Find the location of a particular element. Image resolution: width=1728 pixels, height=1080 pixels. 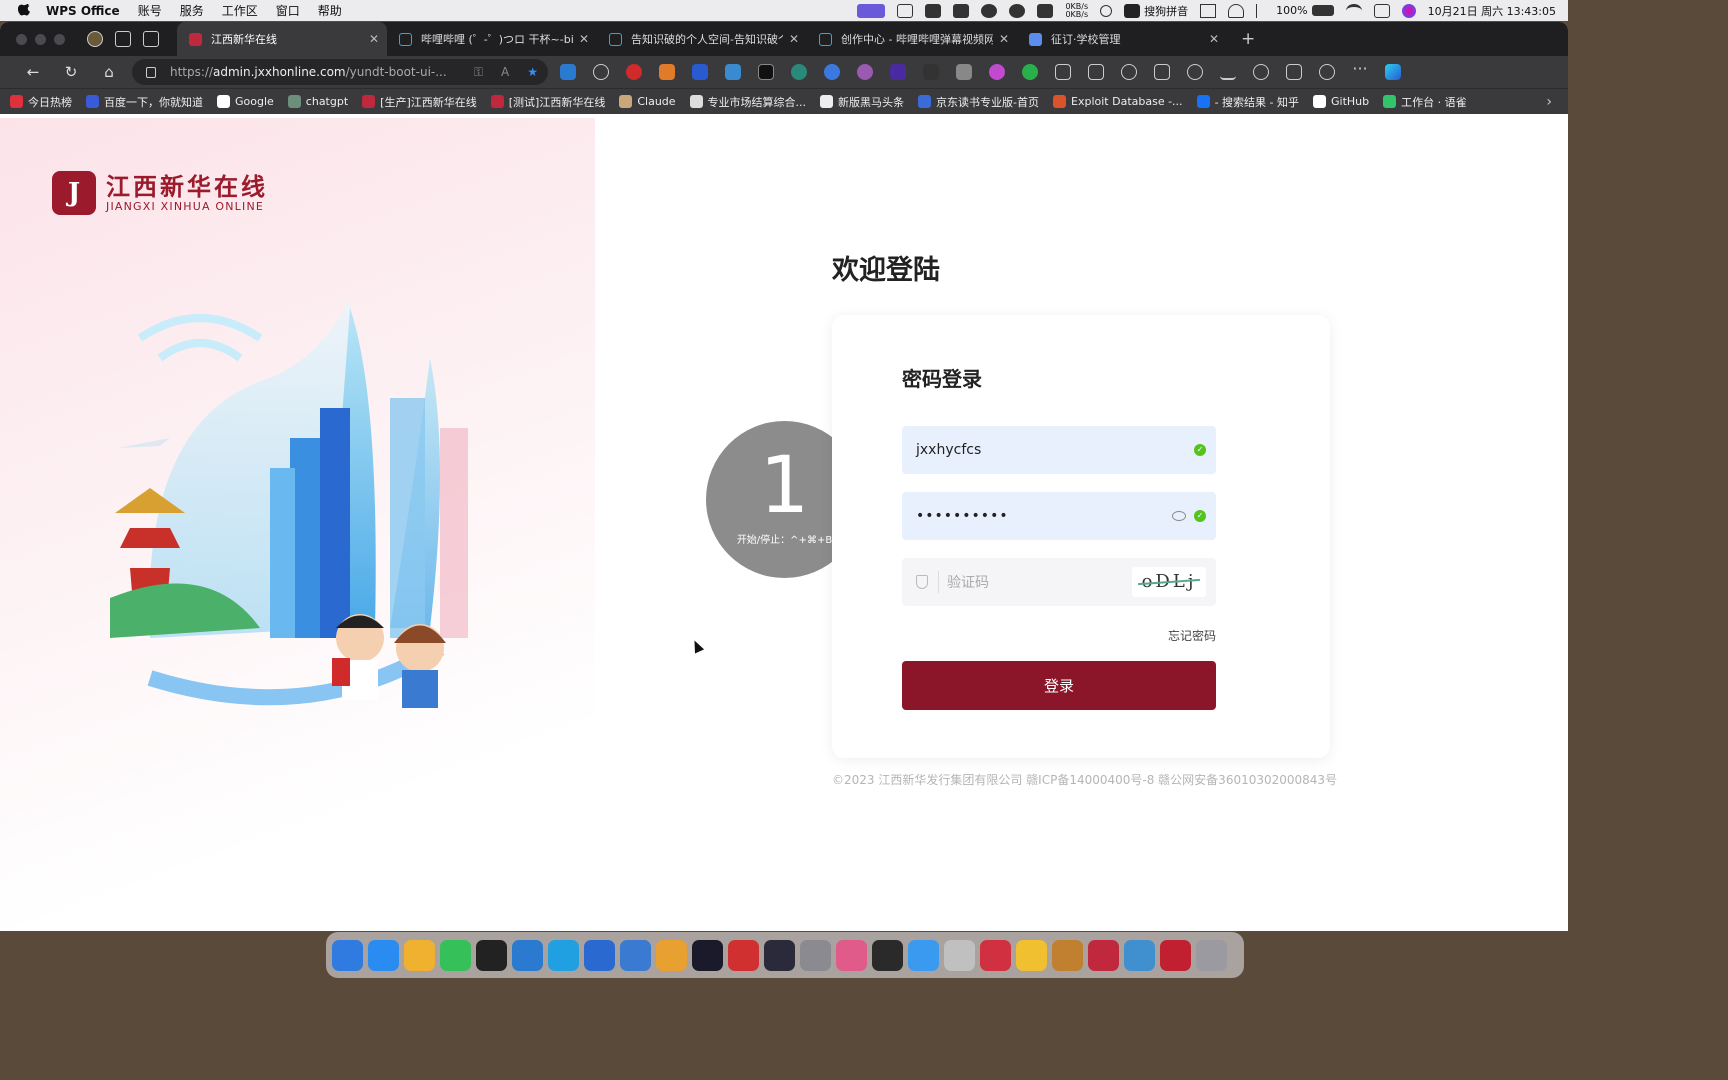

download-icon is located at coordinates (1228, 72).